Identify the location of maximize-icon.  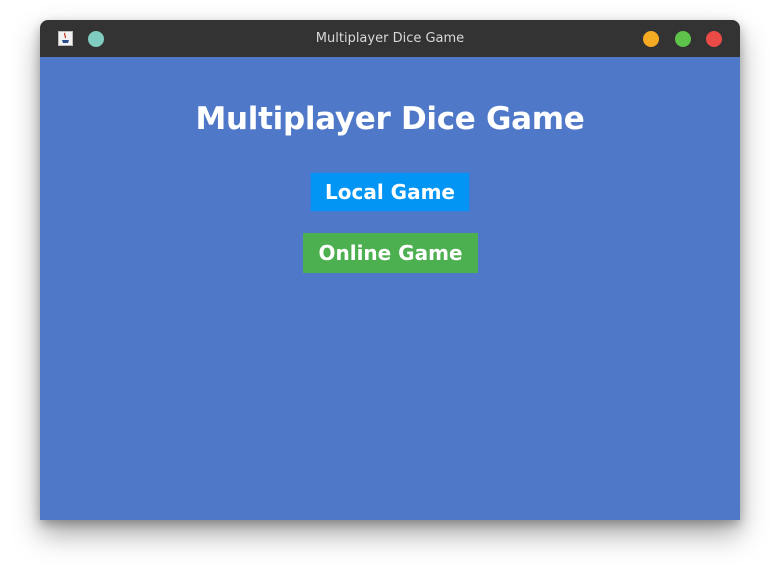
(683, 39).